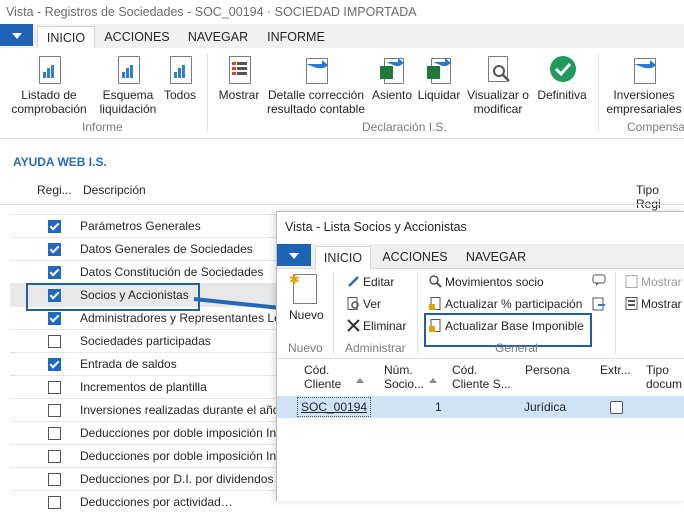  I want to click on column-header-tipo-documento: Tipo docum, so click(664, 377).